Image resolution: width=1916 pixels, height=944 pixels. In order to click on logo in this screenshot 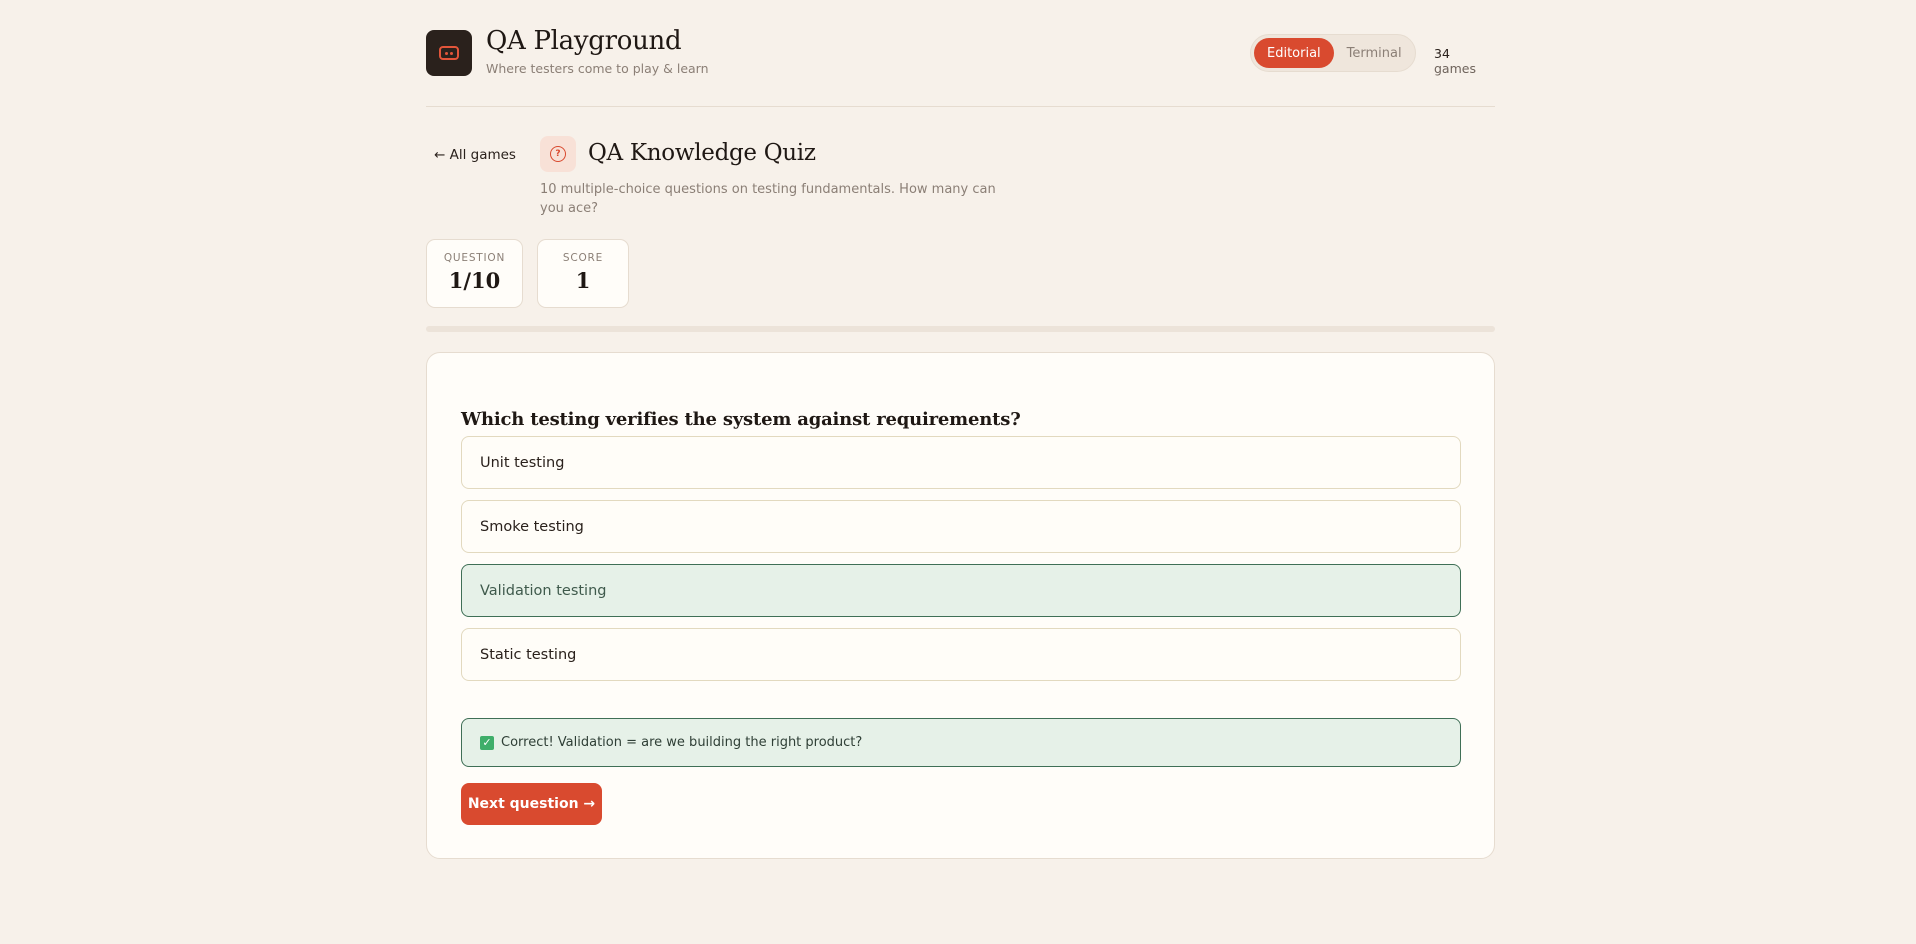, I will do `click(449, 53)`.